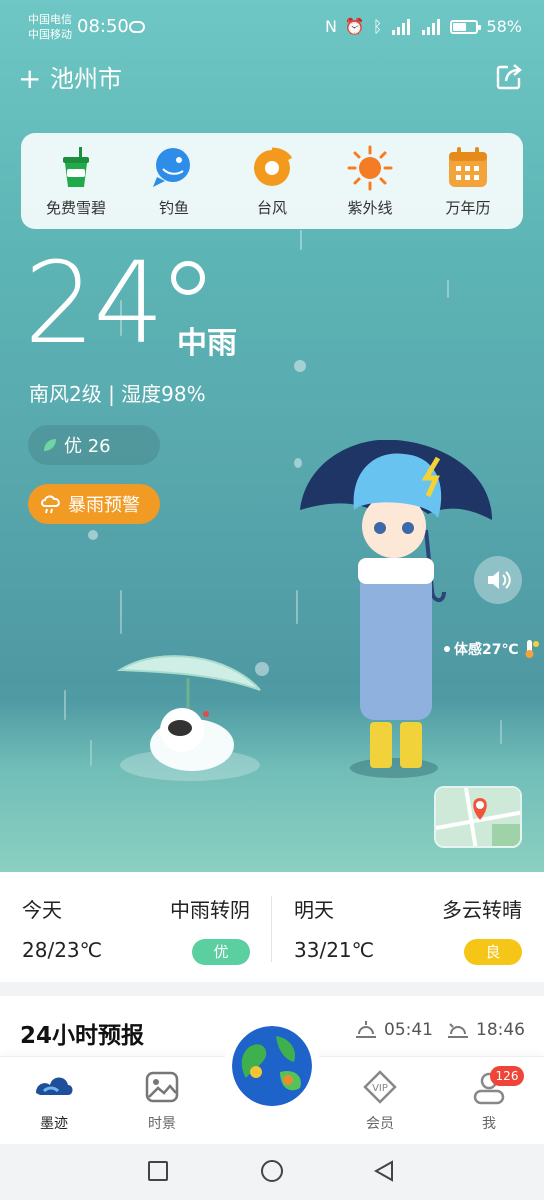 The height and width of the screenshot is (1200, 544). I want to click on battery-icon, so click(466, 26).